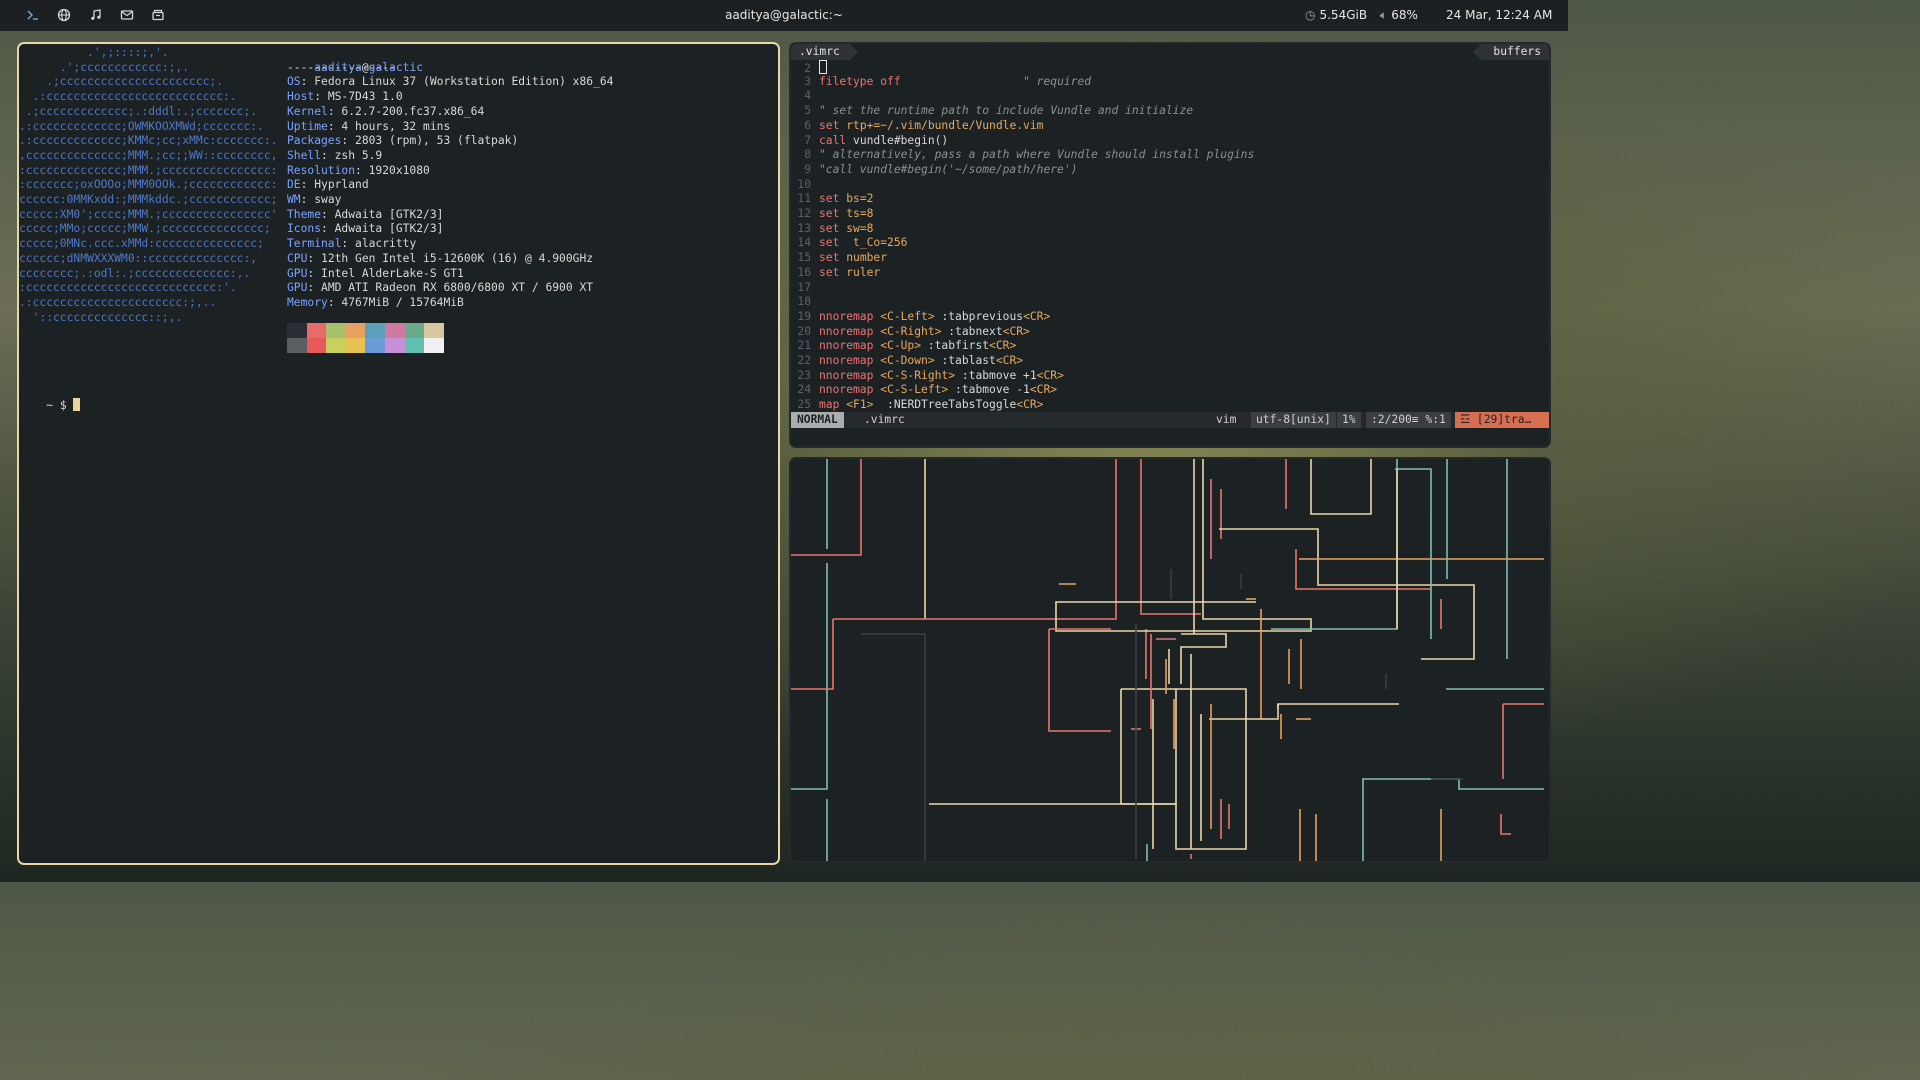  Describe the element at coordinates (804, 405) in the screenshot. I see `line-number: 25` at that location.